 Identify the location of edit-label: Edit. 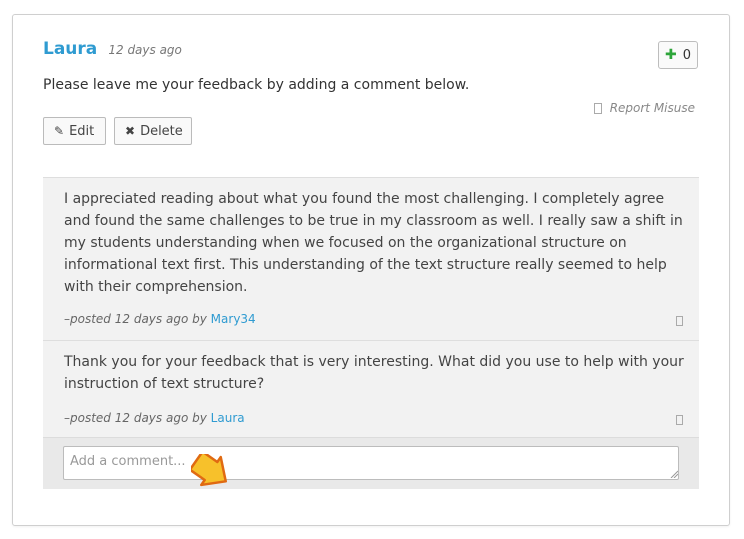
(82, 131).